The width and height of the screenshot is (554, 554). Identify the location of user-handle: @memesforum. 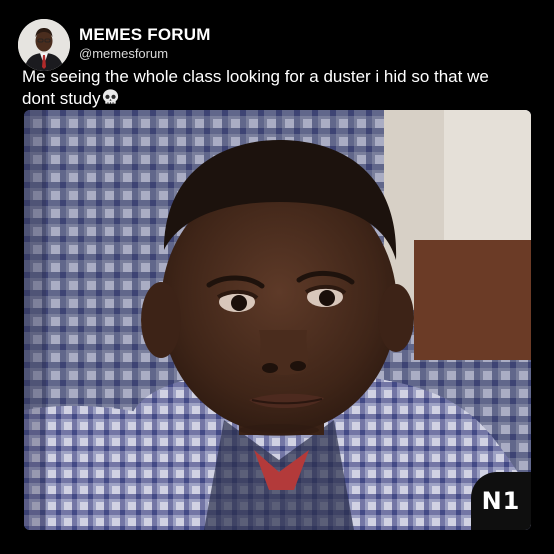
(123, 53).